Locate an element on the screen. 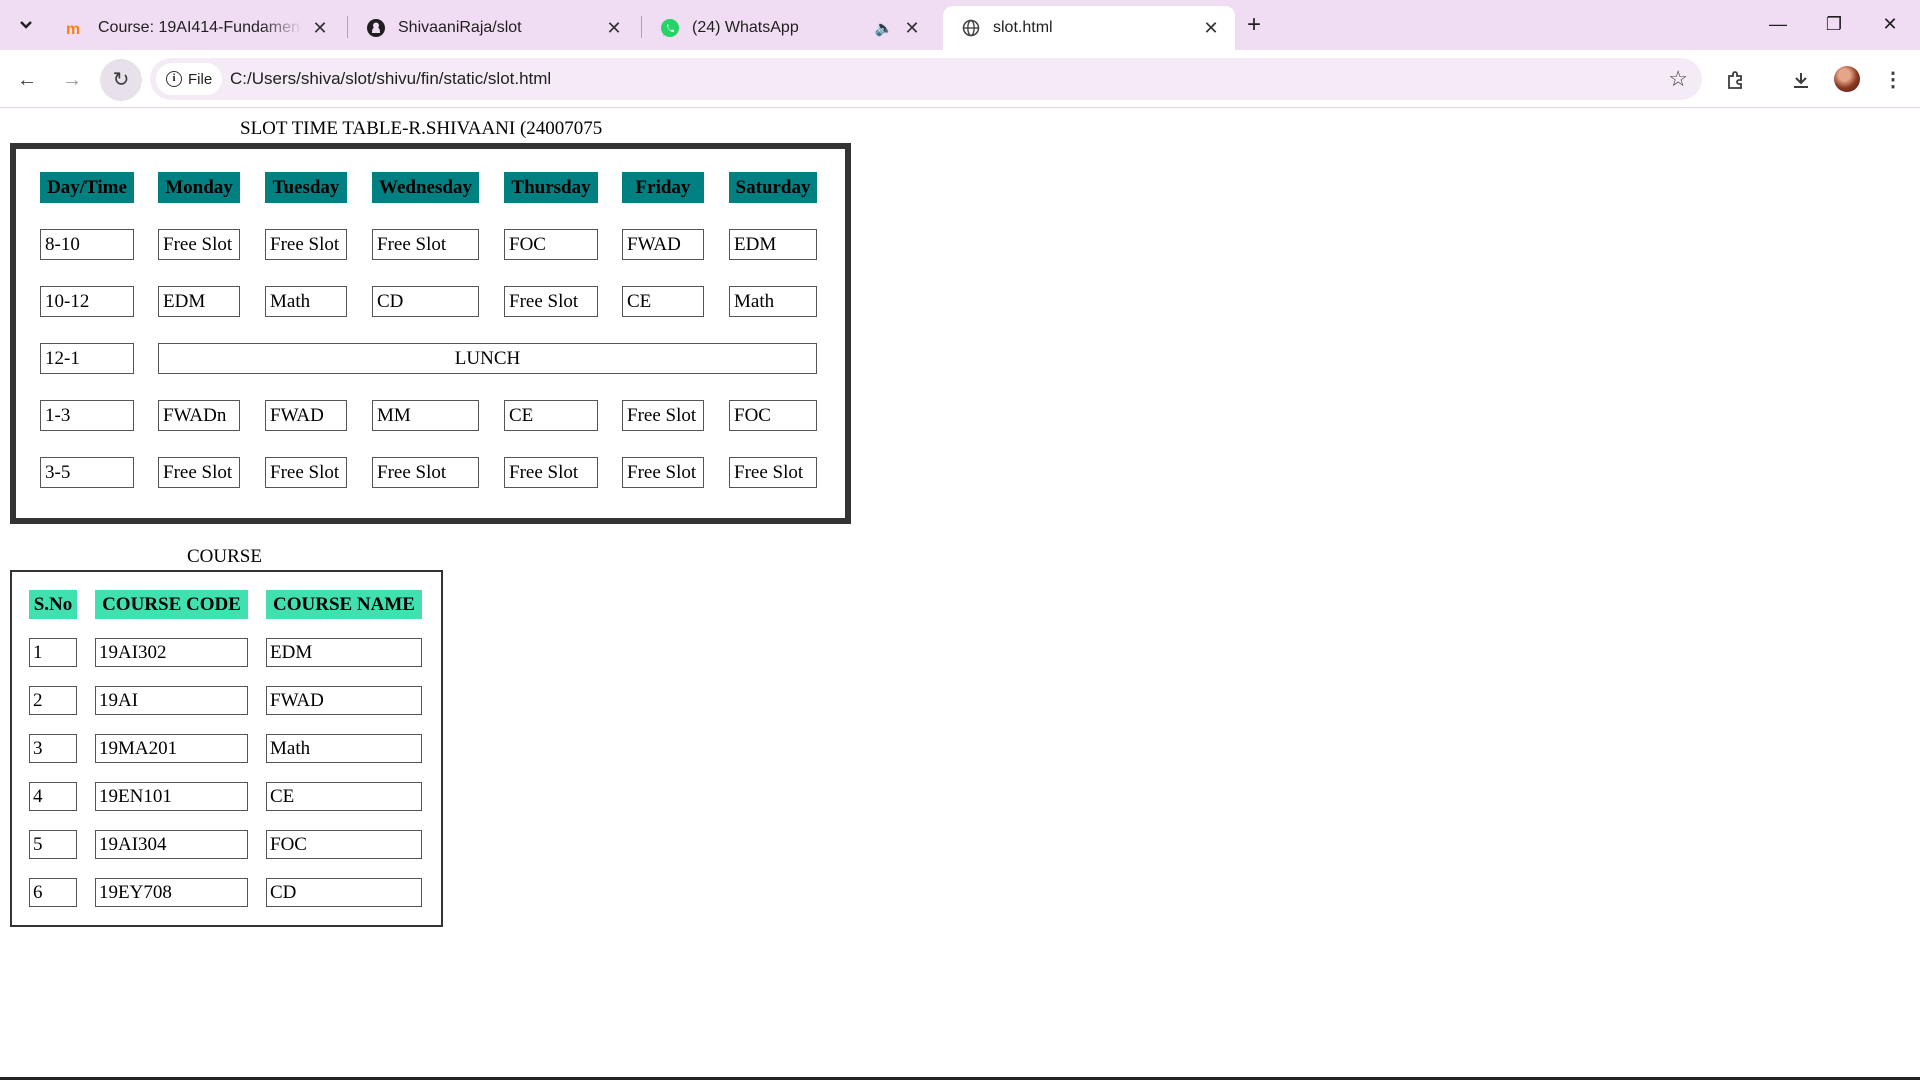  info-icon: i is located at coordinates (174, 79).